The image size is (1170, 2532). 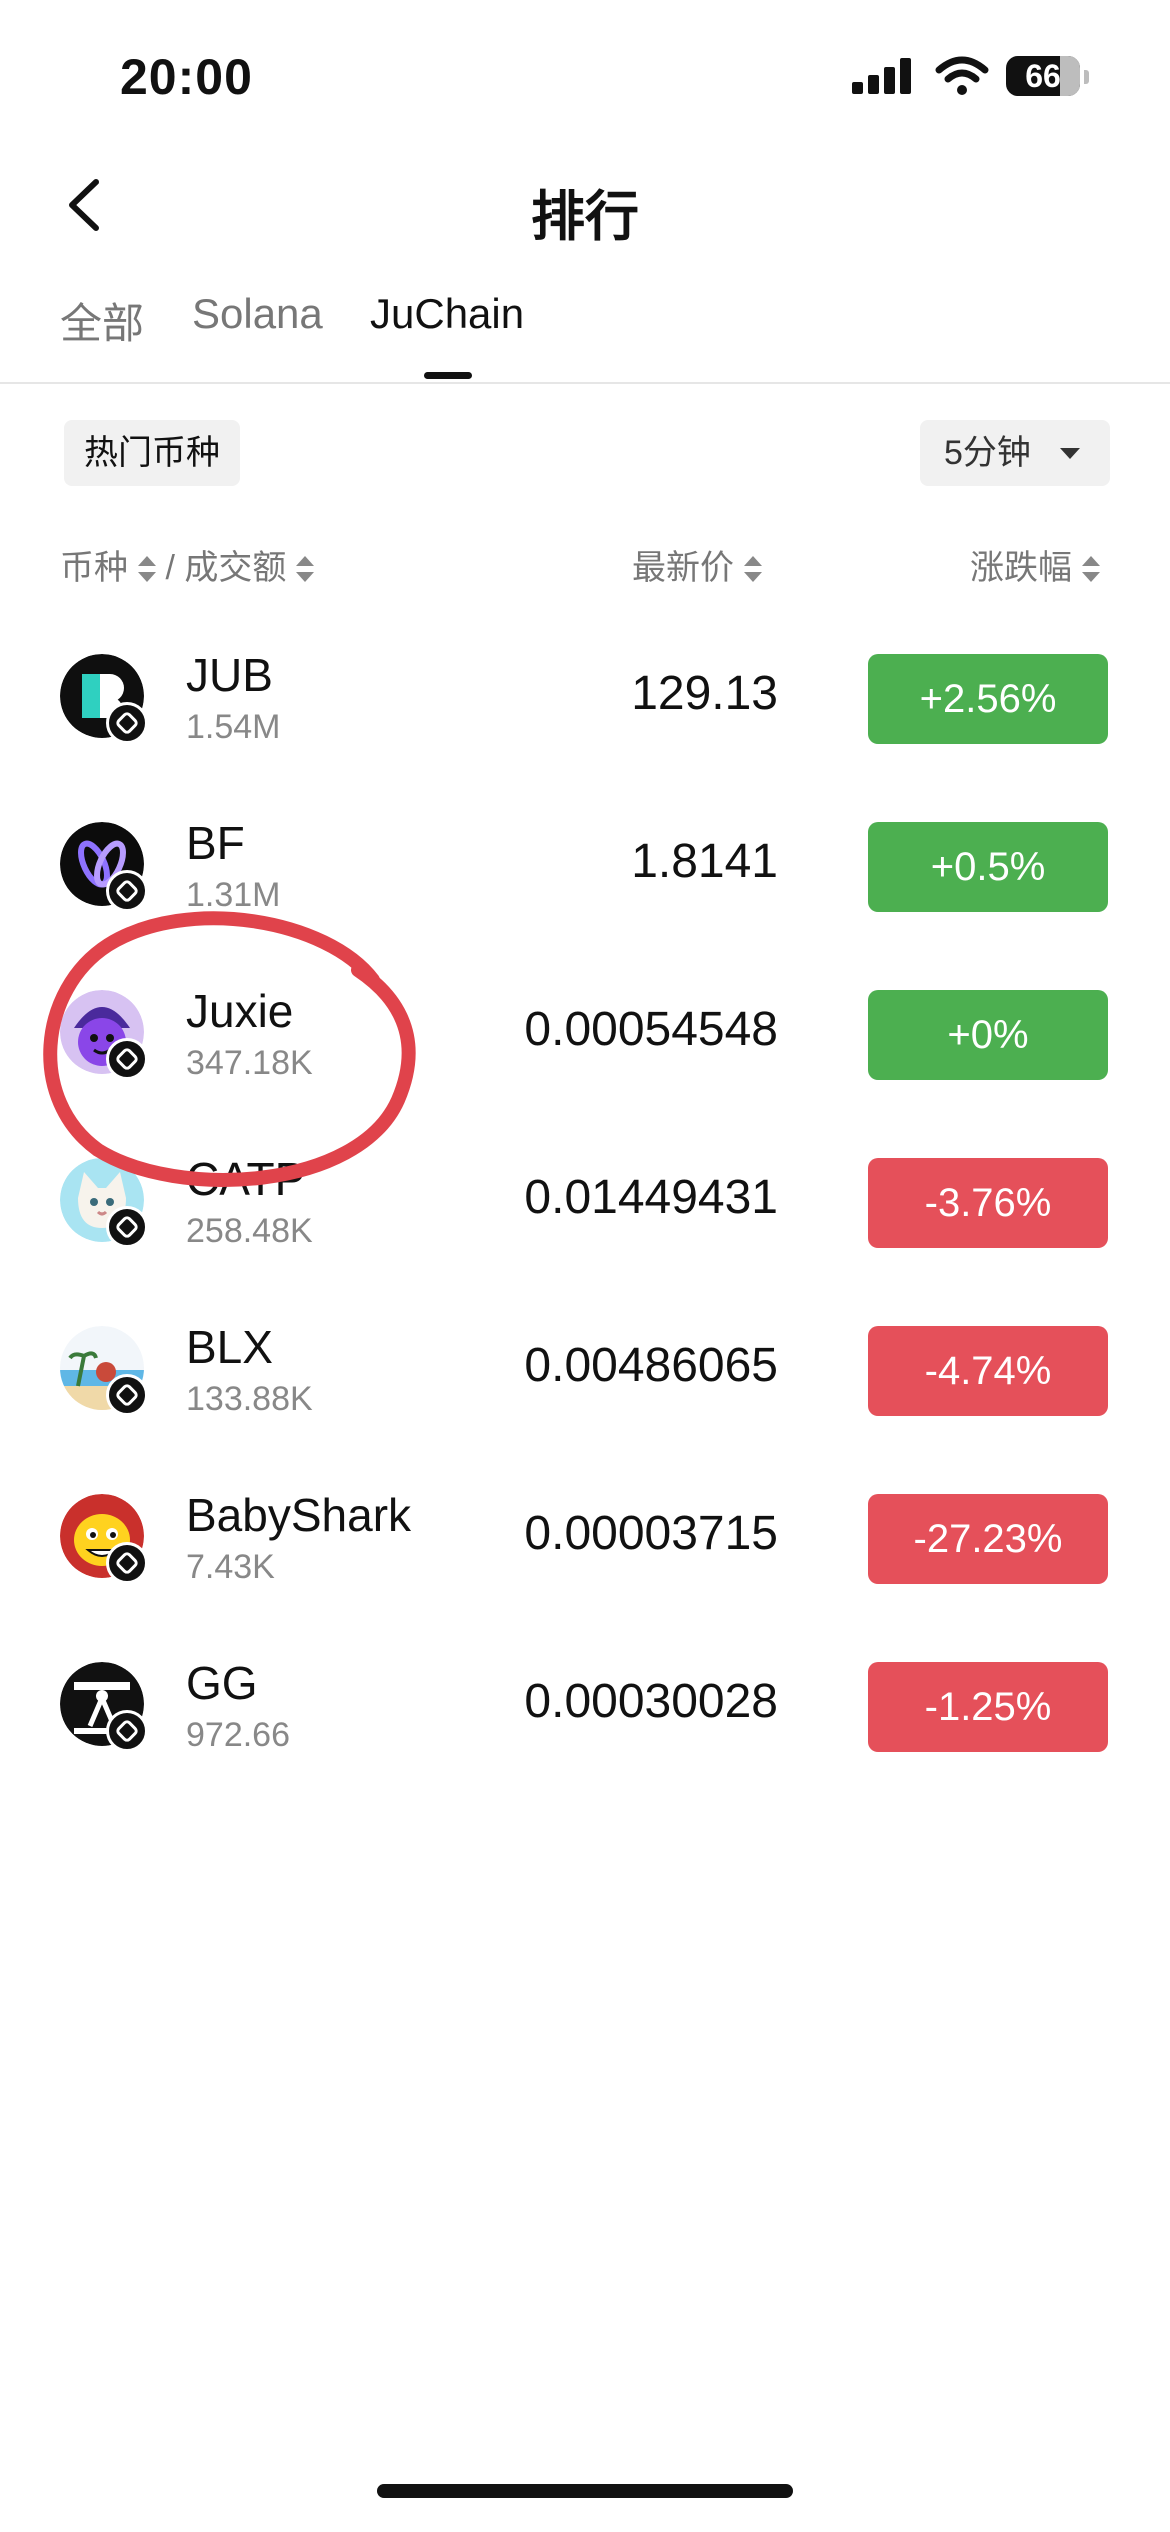 What do you see at coordinates (104, 1371) in the screenshot?
I see `blx-coin-icon` at bounding box center [104, 1371].